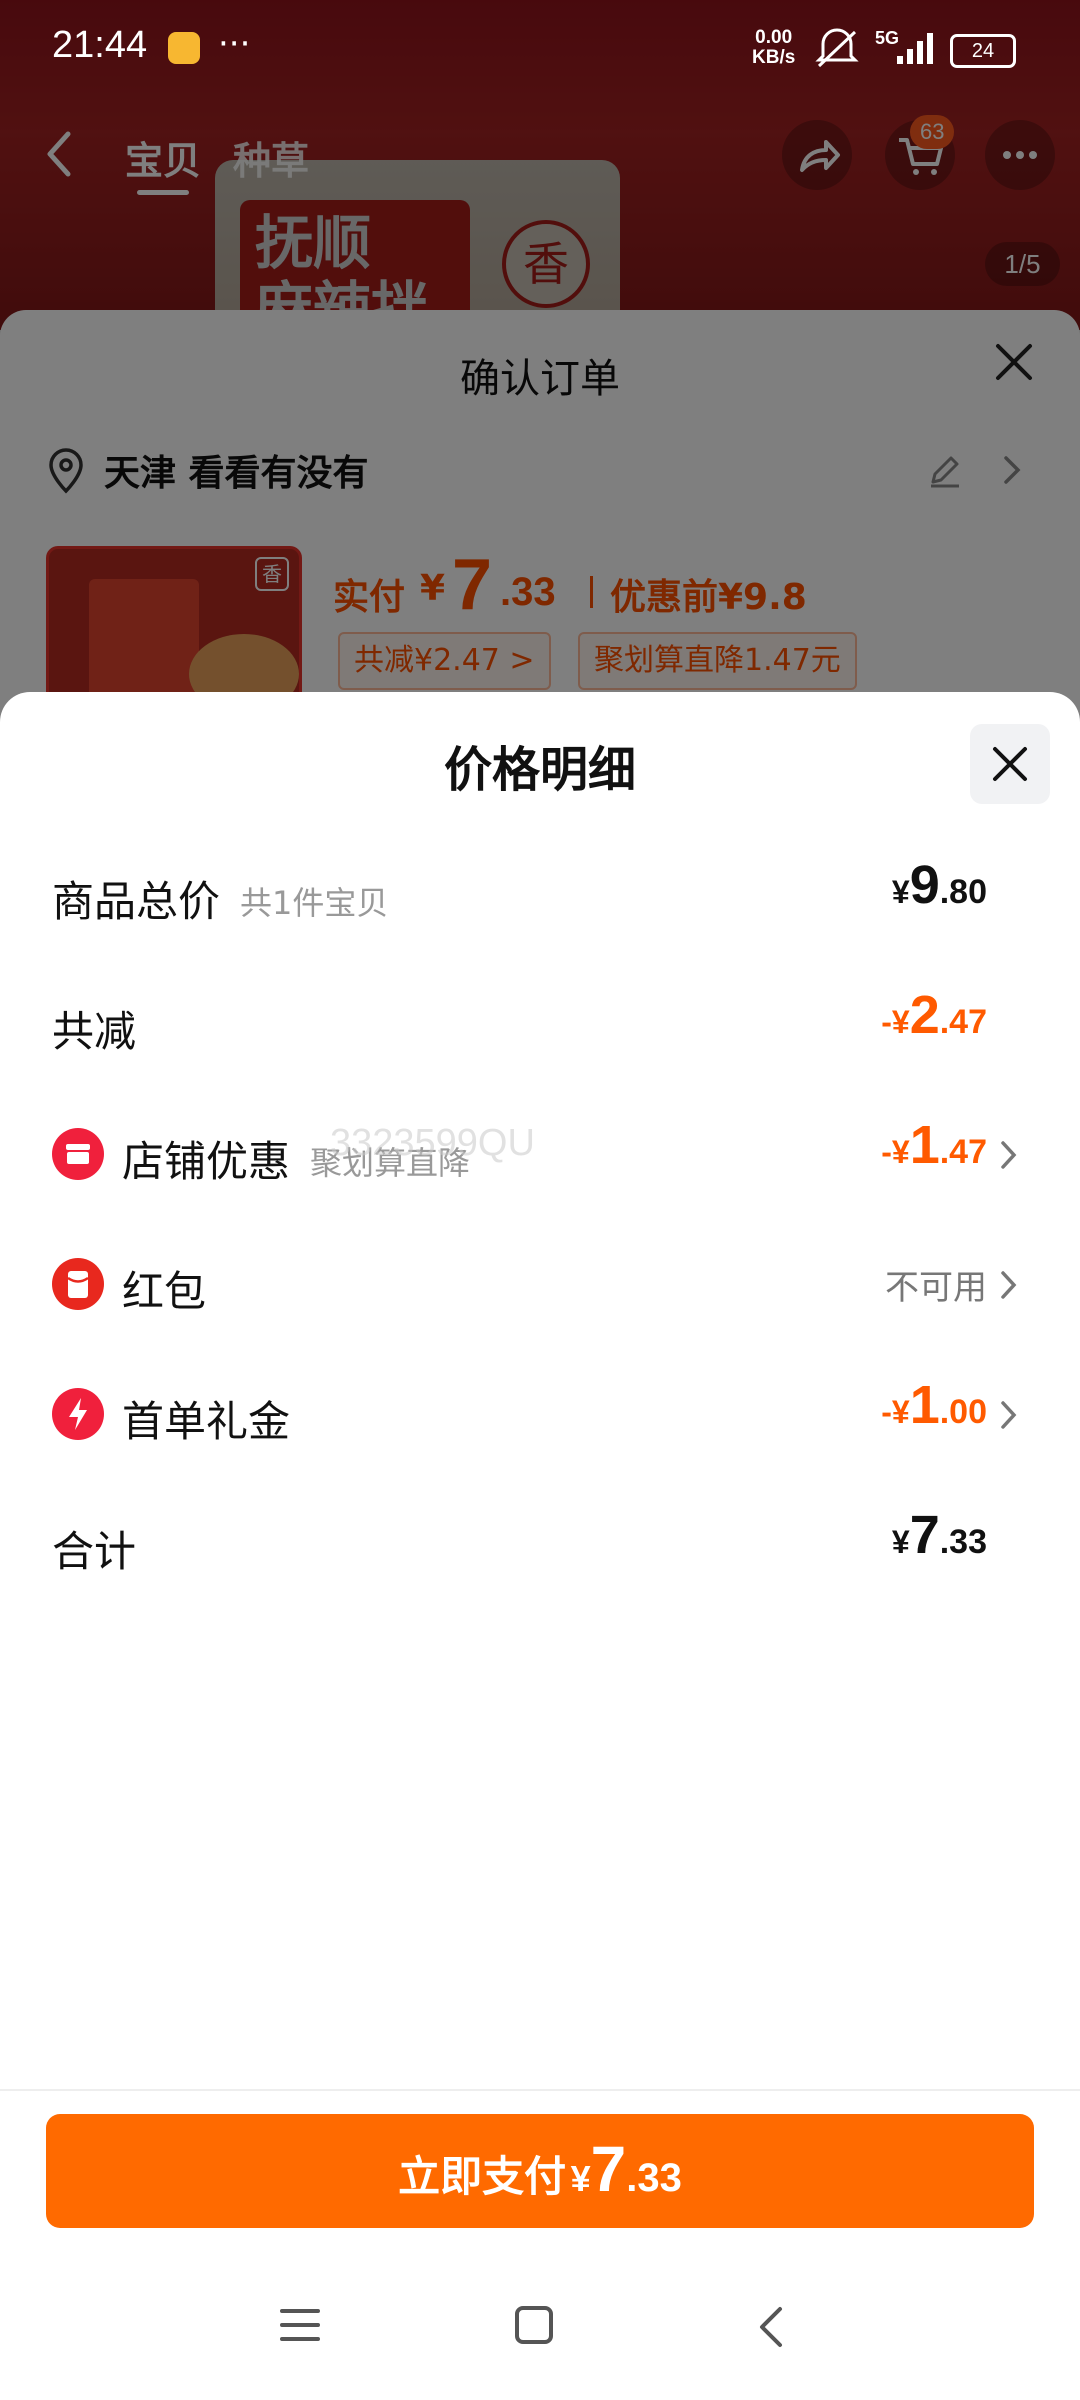  I want to click on total-discount-row: 共减 -¥2.47, so click(540, 1023).